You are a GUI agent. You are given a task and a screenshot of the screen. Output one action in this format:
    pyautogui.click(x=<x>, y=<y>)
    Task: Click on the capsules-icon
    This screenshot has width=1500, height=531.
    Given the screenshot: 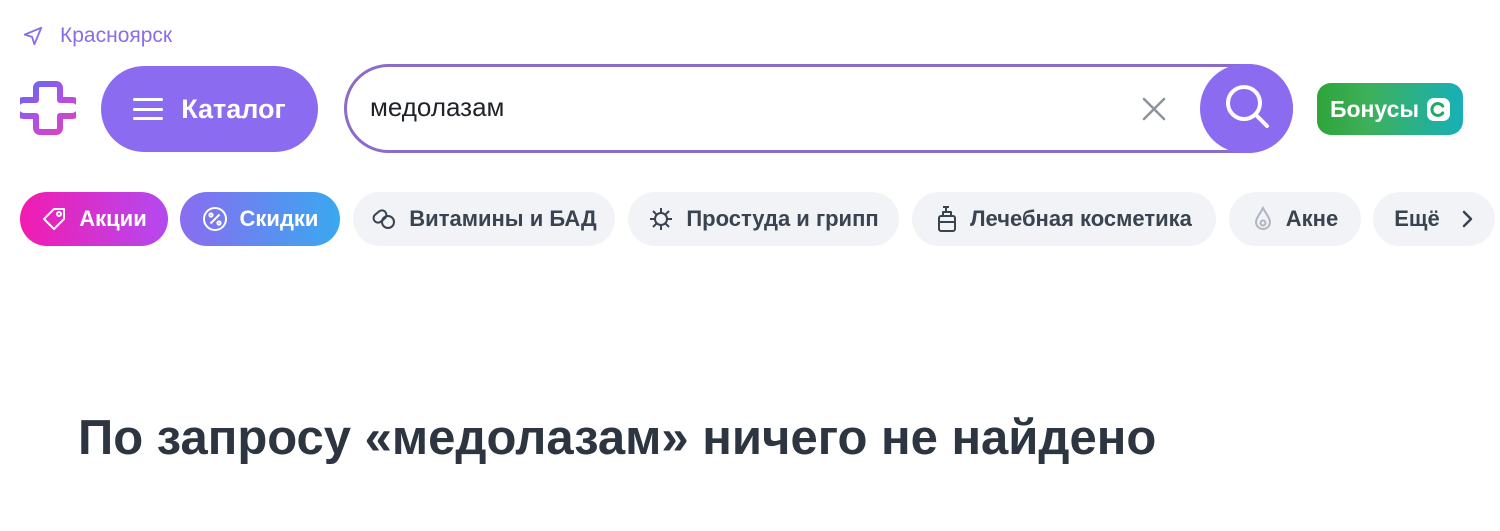 What is the action you would take?
    pyautogui.click(x=384, y=219)
    